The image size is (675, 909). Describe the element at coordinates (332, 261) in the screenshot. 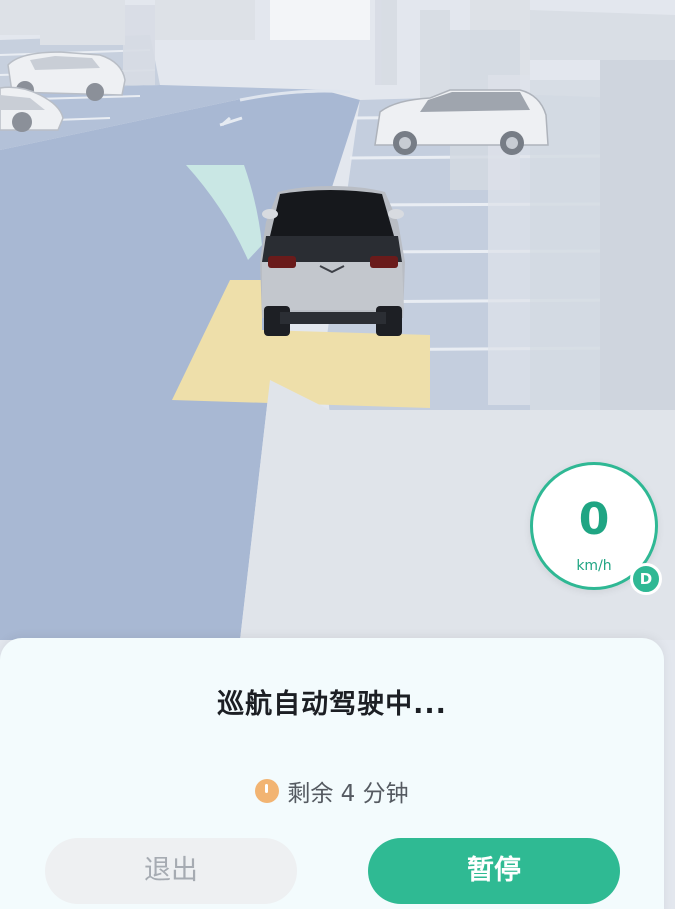

I see `ego-vehicle` at that location.